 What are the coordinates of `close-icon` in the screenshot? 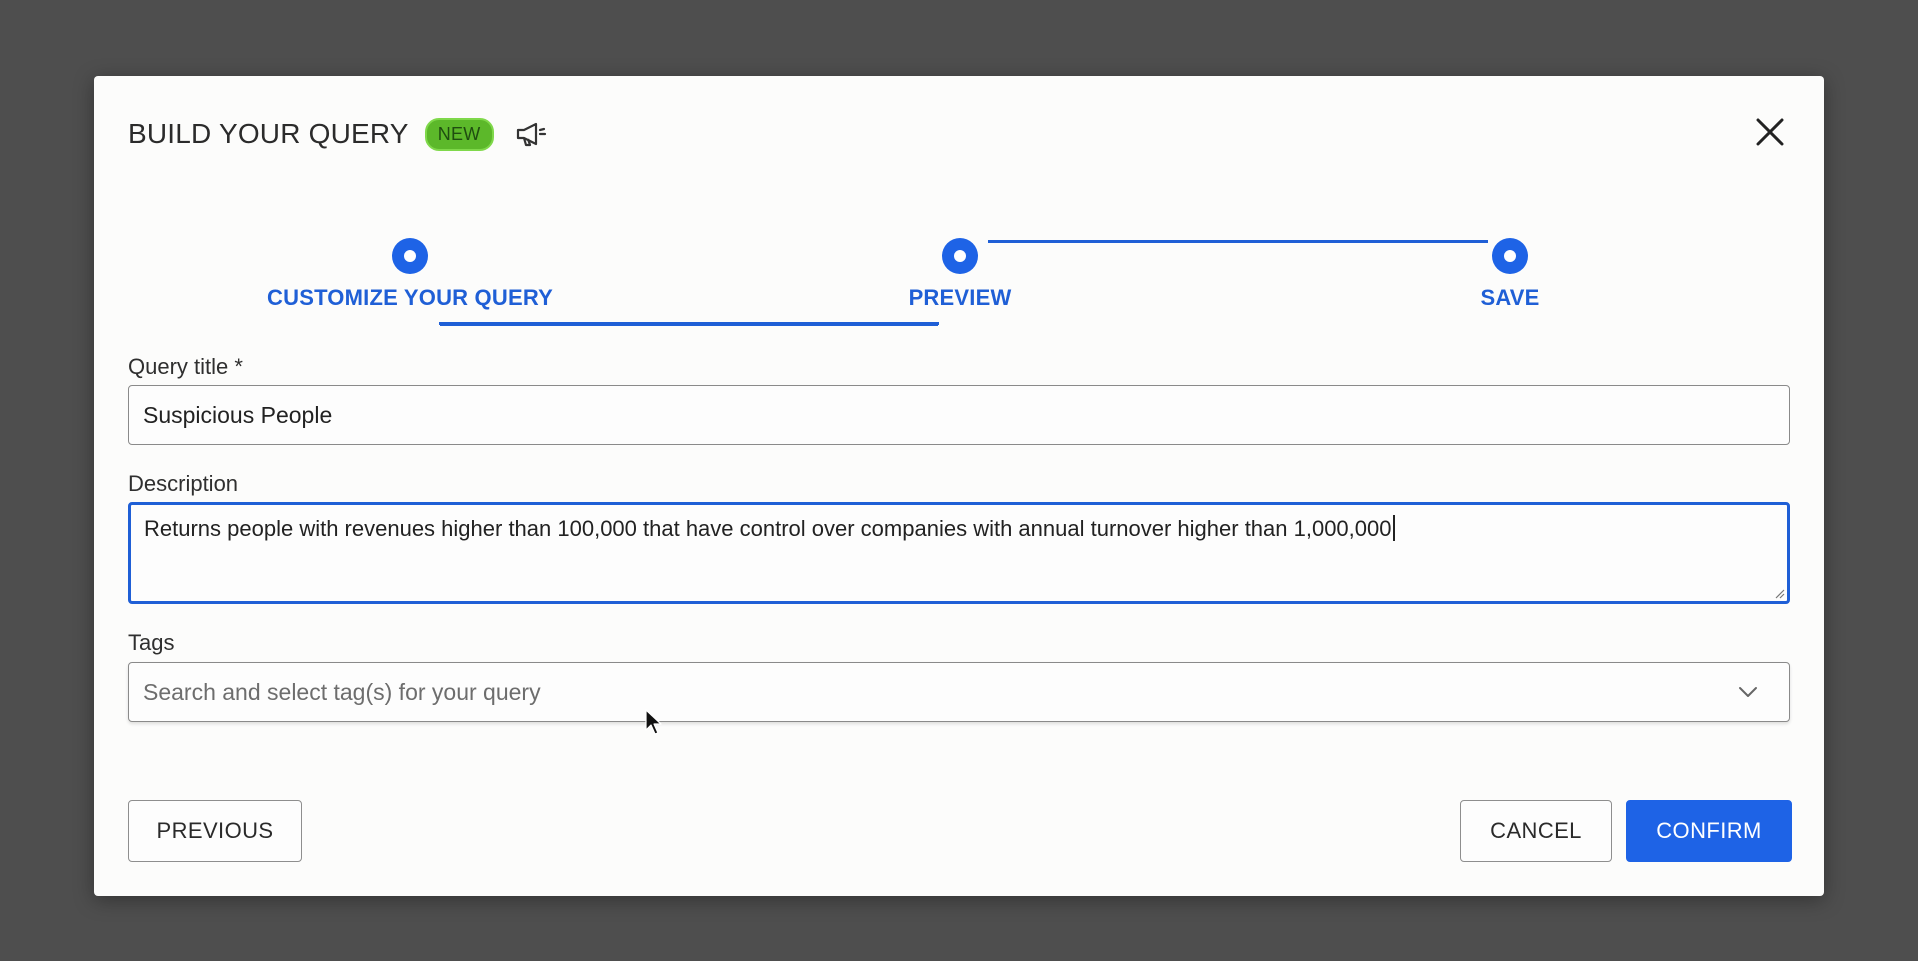 It's located at (1770, 132).